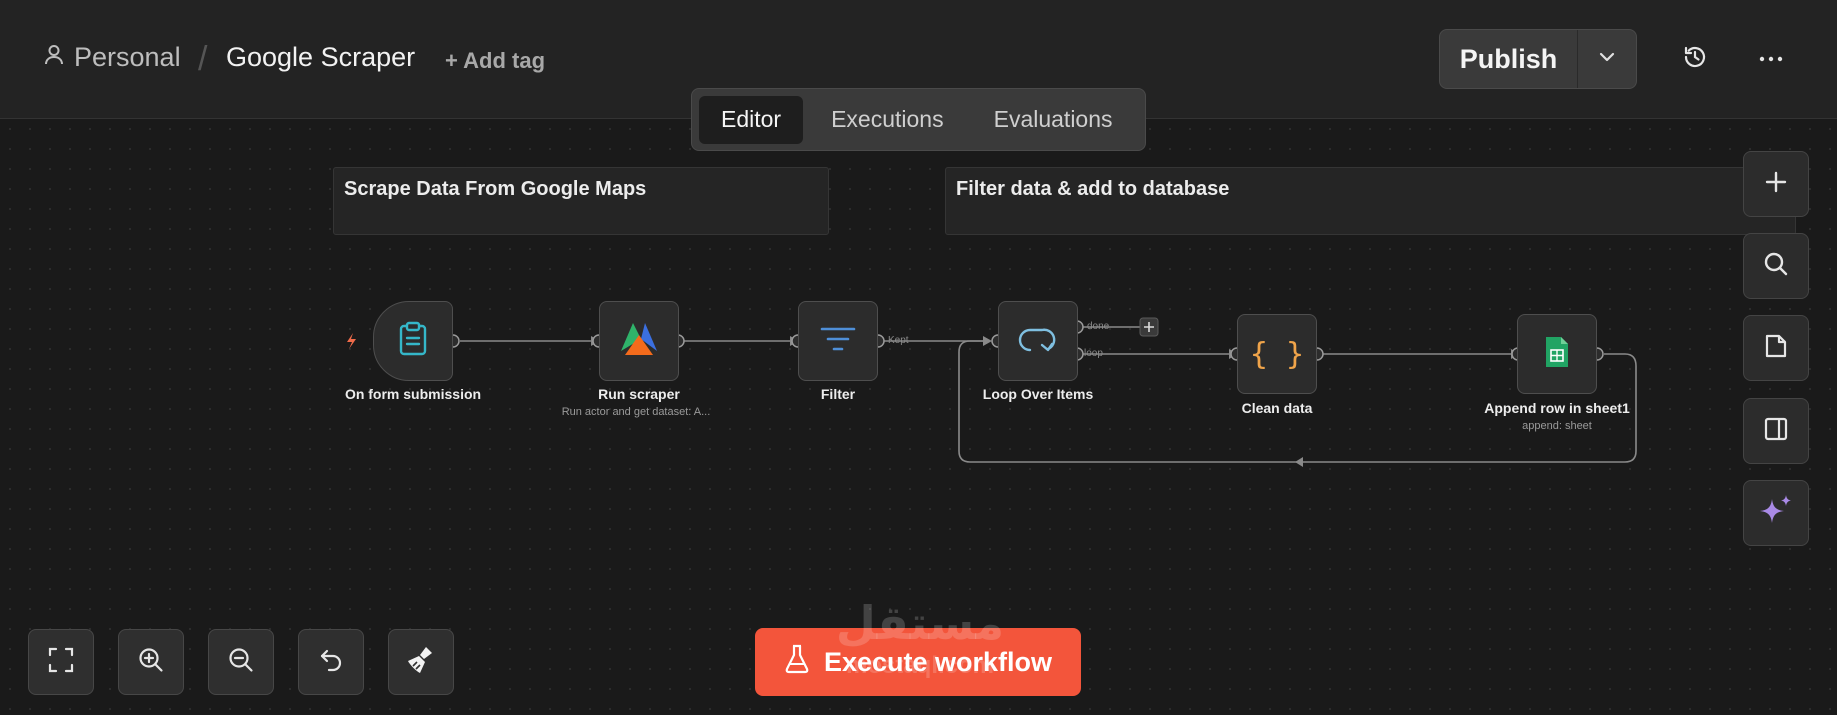 The image size is (1837, 715). I want to click on publish-button-group: Publish, so click(1538, 59).